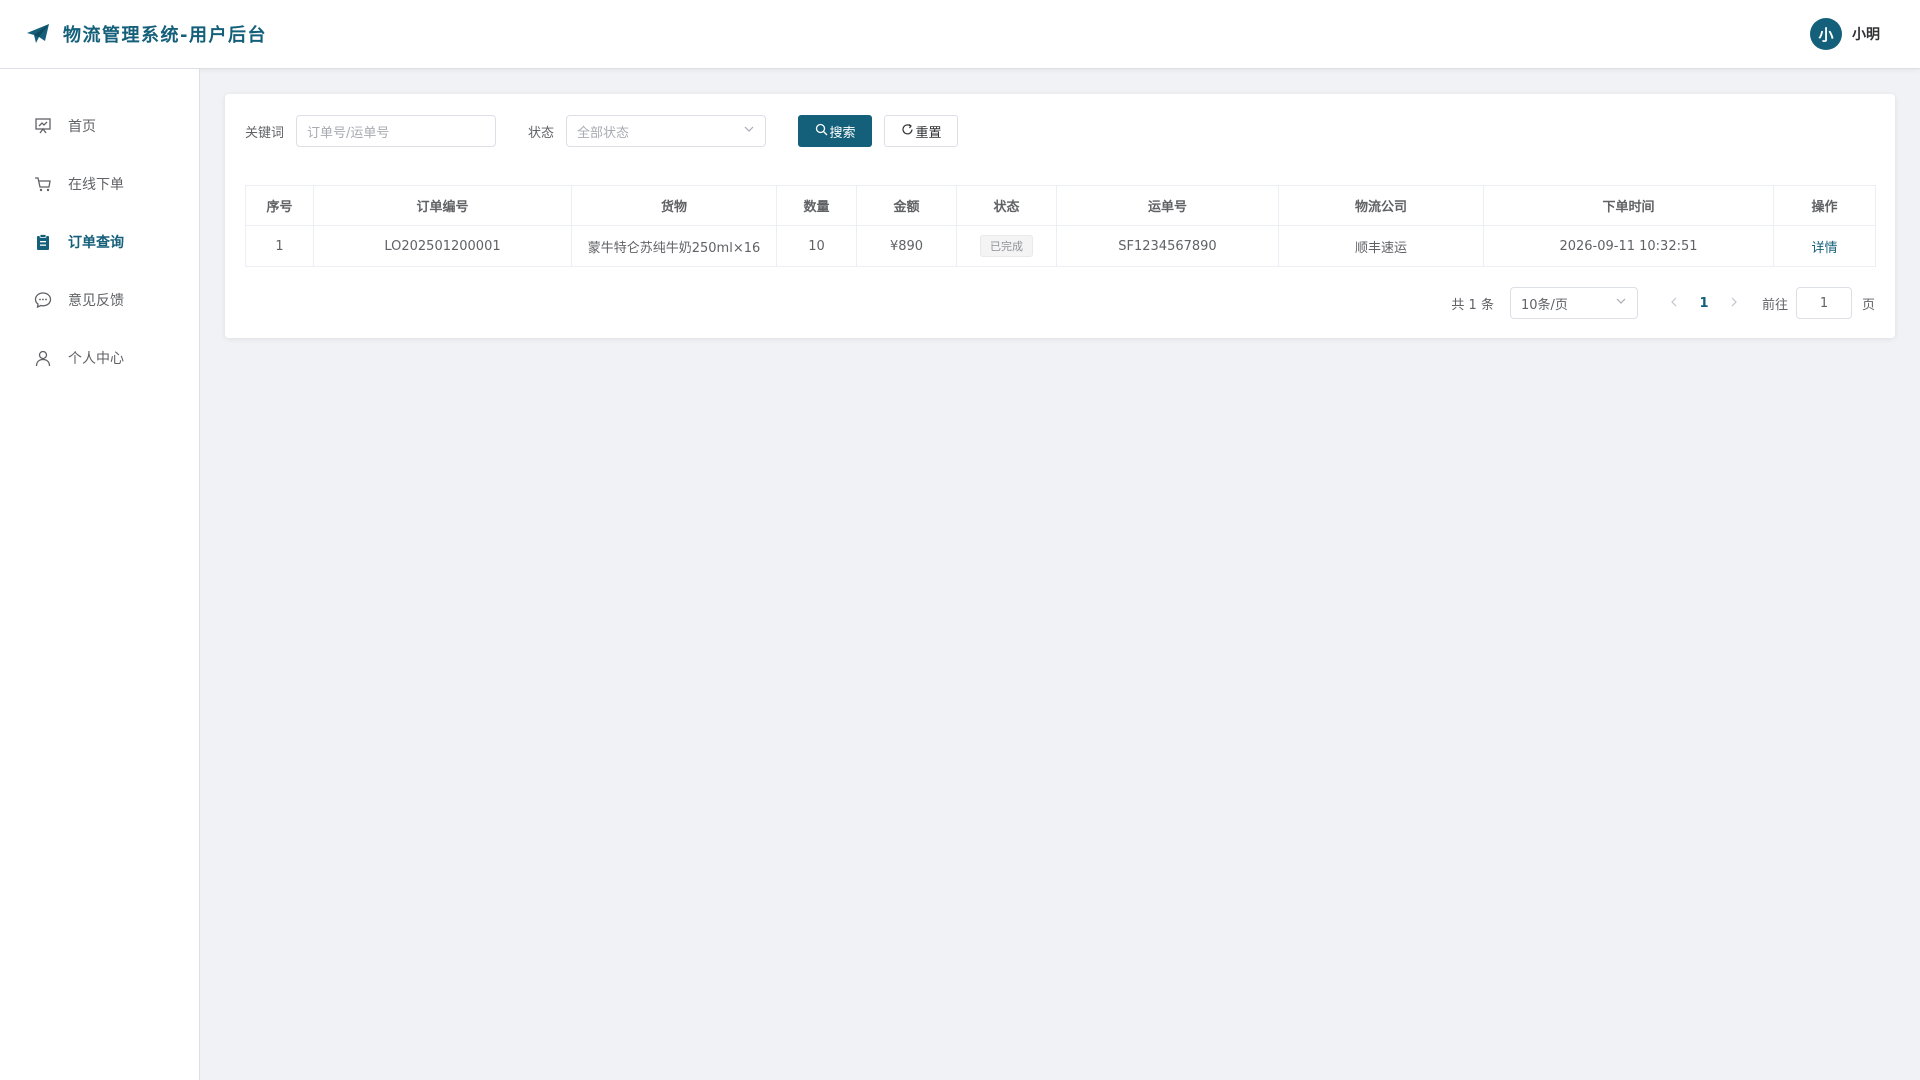  What do you see at coordinates (816, 205) in the screenshot?
I see `column-header: 数量` at bounding box center [816, 205].